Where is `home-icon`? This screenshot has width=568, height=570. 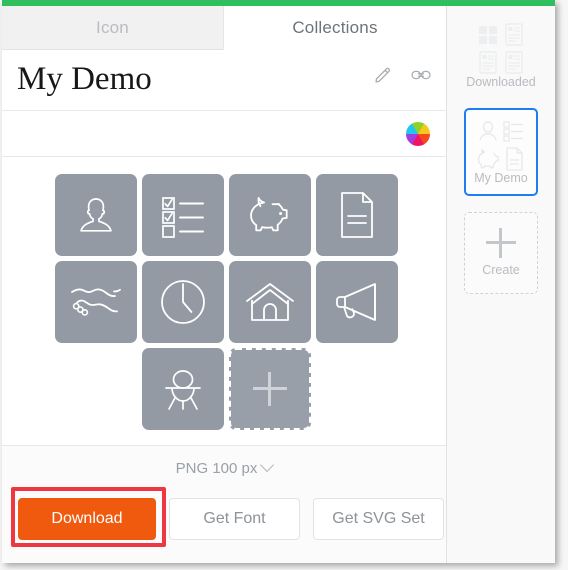 home-icon is located at coordinates (270, 302).